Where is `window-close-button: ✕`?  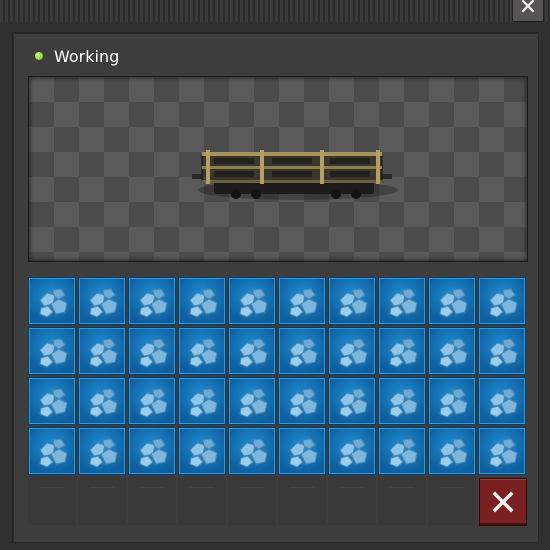 window-close-button: ✕ is located at coordinates (528, 11).